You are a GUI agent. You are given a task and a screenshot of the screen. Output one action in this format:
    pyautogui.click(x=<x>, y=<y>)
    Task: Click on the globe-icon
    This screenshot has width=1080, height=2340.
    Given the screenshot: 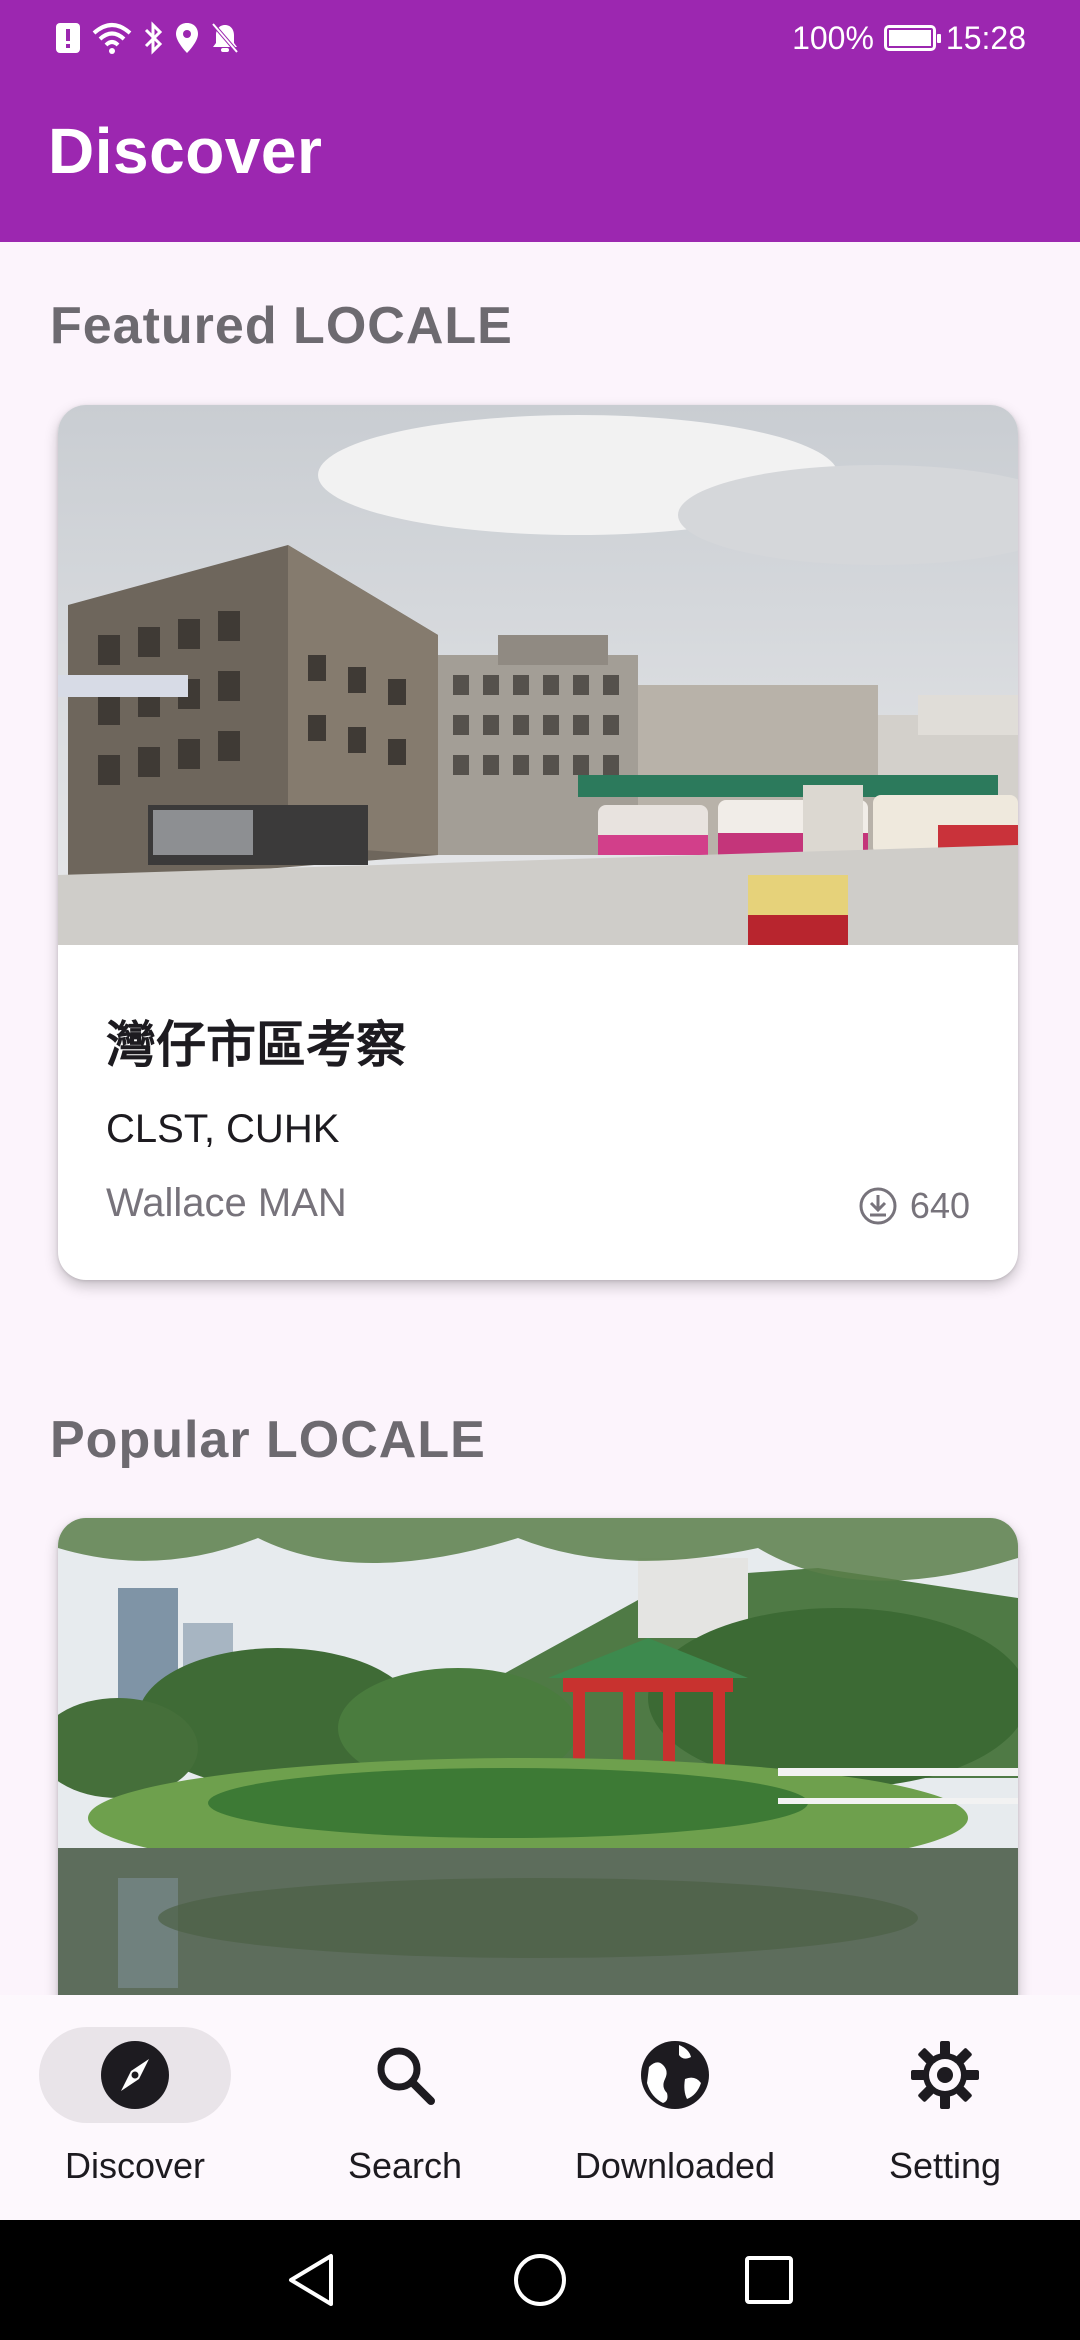 What is the action you would take?
    pyautogui.click(x=675, y=2075)
    